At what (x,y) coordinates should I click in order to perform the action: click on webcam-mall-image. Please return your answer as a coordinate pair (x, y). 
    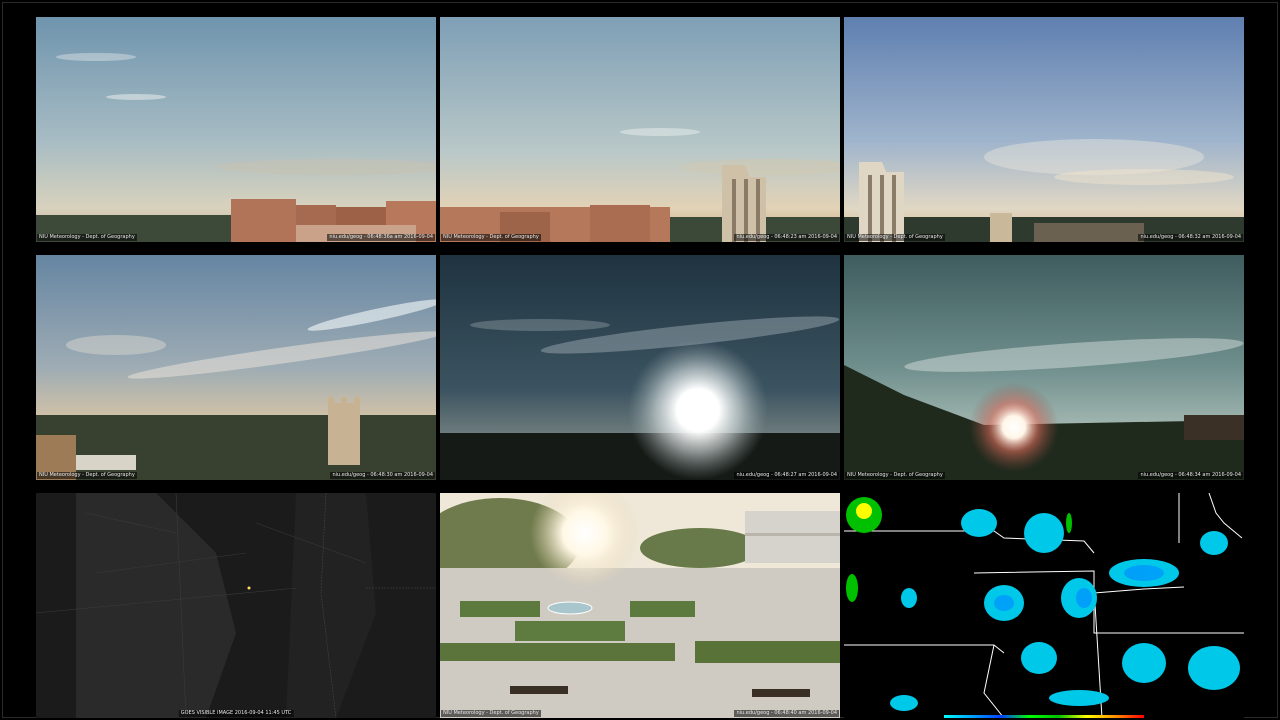
    Looking at the image, I should click on (640, 605).